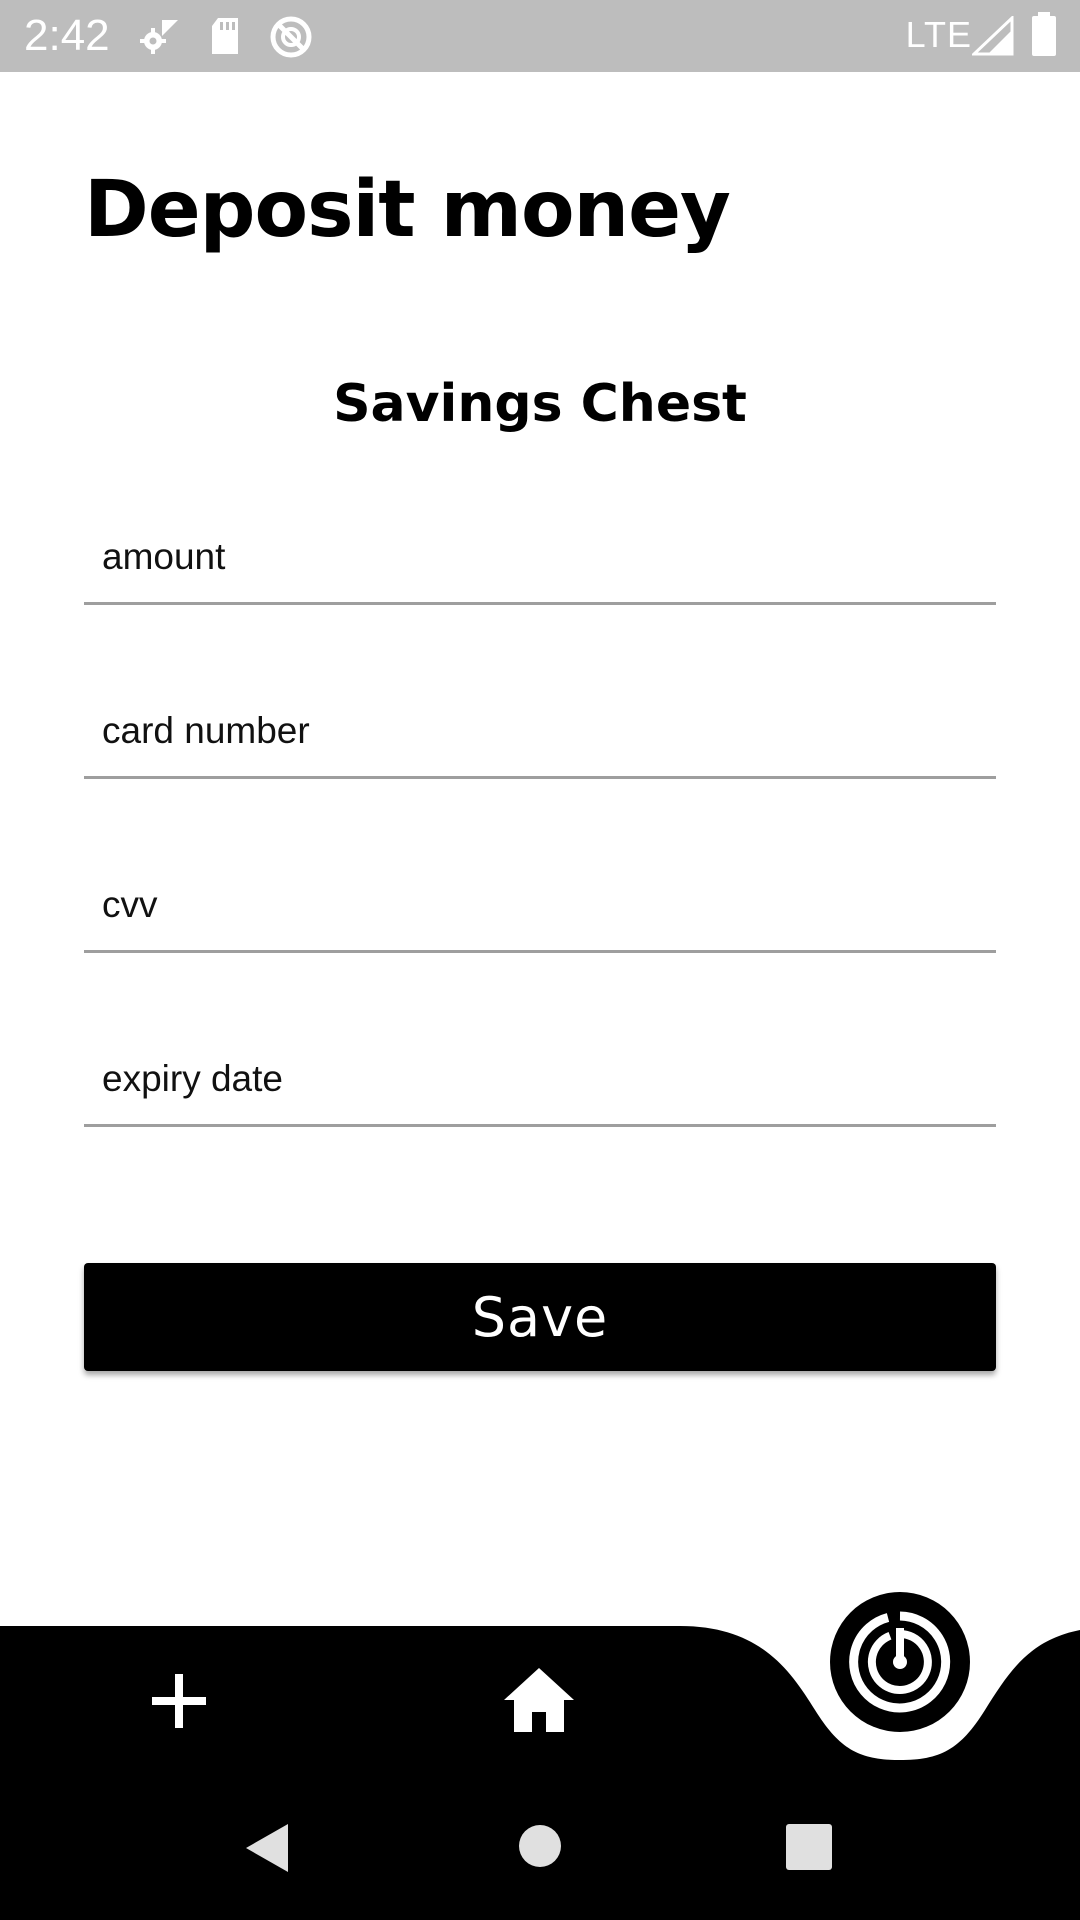  What do you see at coordinates (540, 1848) in the screenshot?
I see `home-circle-icon` at bounding box center [540, 1848].